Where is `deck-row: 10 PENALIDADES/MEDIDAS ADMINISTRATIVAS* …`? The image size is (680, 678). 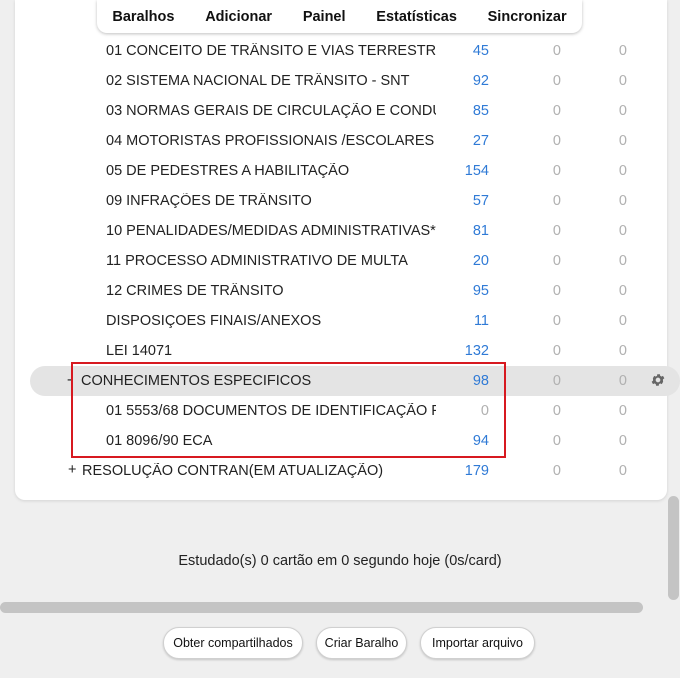
deck-row: 10 PENALIDADES/MEDIDAS ADMINISTRATIVAS* … is located at coordinates (341, 231).